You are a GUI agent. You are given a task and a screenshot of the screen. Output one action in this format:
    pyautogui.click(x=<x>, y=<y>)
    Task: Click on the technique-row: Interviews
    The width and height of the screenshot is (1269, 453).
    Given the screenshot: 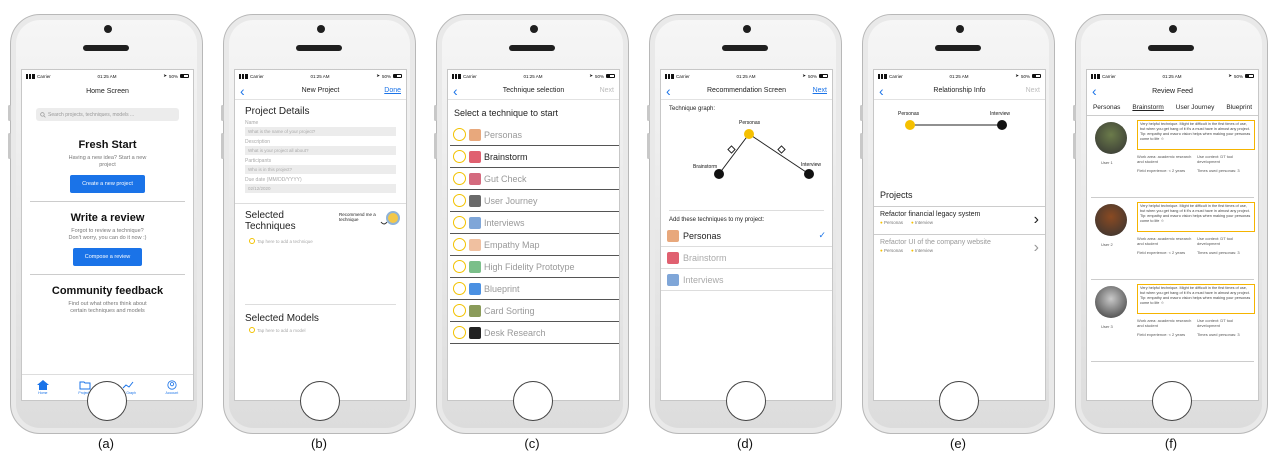 What is the action you would take?
    pyautogui.click(x=534, y=223)
    